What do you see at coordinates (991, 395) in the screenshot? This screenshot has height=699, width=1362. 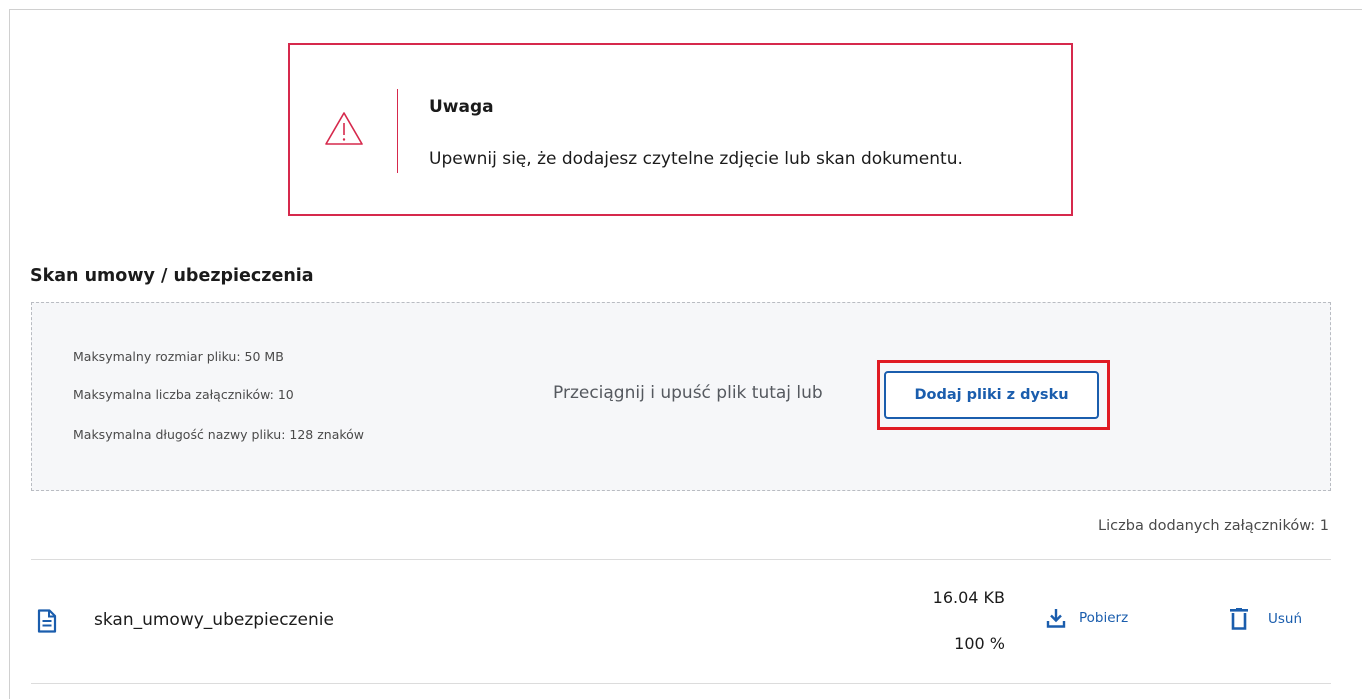 I see `add-files-button: Dodaj pliki z dysku` at bounding box center [991, 395].